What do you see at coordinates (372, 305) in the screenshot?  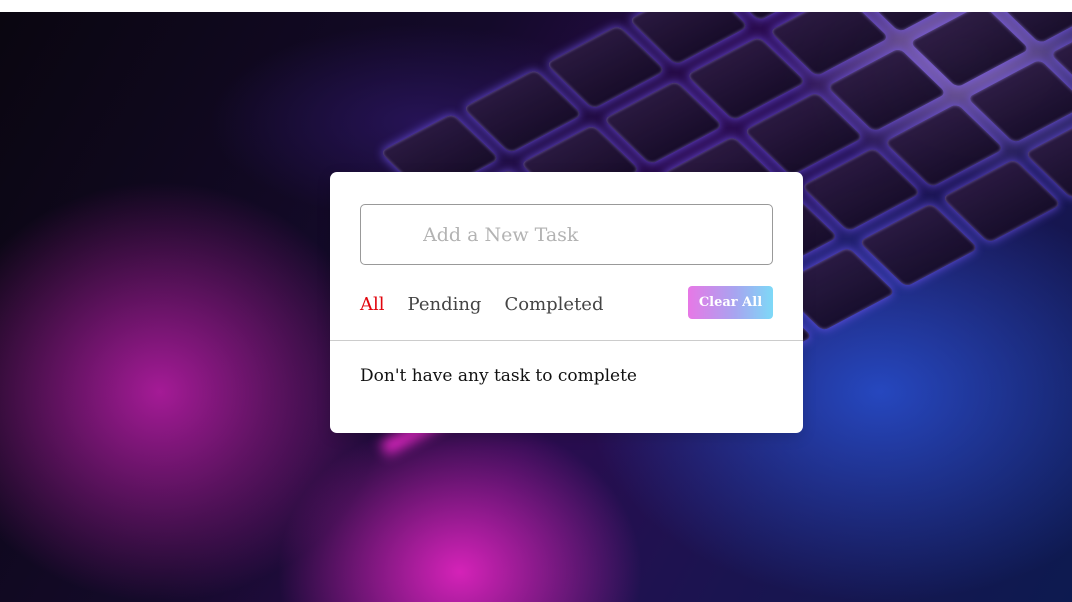 I see `filter-all: All` at bounding box center [372, 305].